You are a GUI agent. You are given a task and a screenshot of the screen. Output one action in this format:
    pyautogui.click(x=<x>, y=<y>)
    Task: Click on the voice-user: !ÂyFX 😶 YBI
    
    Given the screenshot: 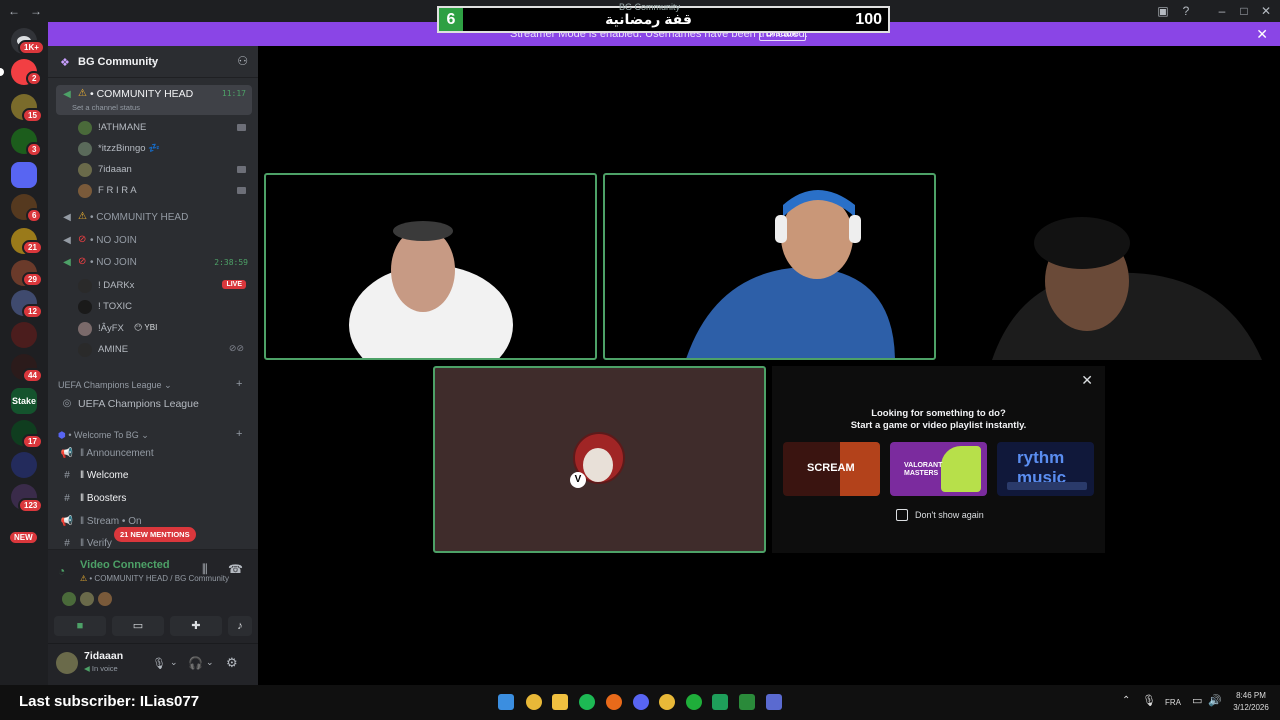 What is the action you would take?
    pyautogui.click(x=163, y=329)
    